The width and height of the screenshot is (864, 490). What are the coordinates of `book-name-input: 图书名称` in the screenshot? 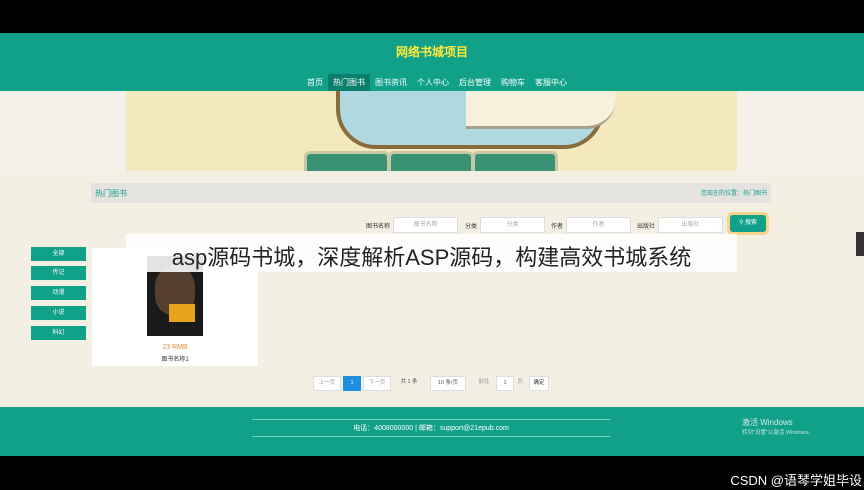 It's located at (426, 225).